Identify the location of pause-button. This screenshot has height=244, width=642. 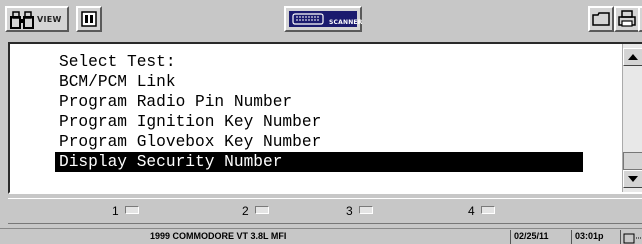
(89, 19).